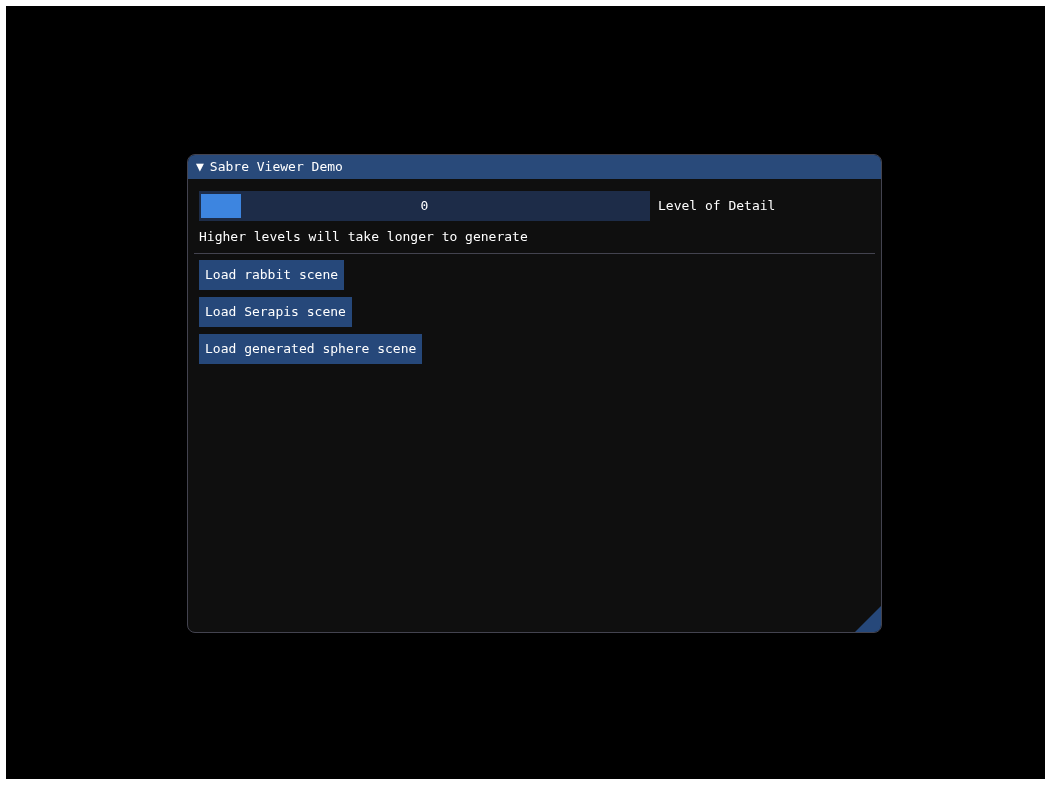 The width and height of the screenshot is (1051, 785). I want to click on slider-value: 0, so click(424, 206).